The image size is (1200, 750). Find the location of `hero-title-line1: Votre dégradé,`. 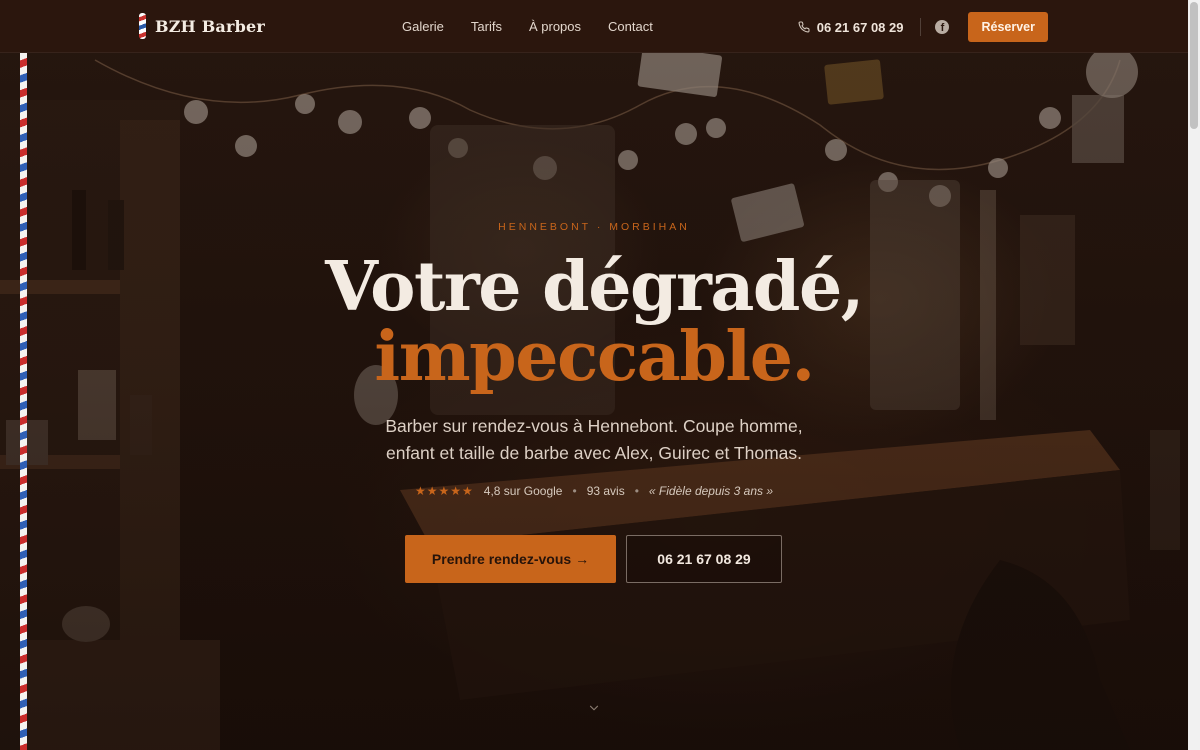

hero-title-line1: Votre dégradé, is located at coordinates (594, 287).